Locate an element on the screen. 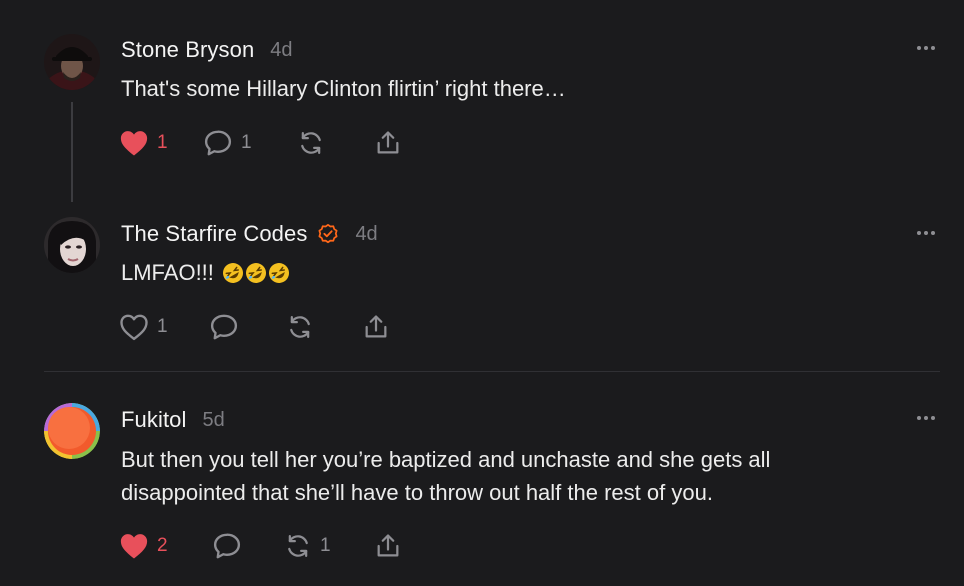  divider is located at coordinates (492, 371).